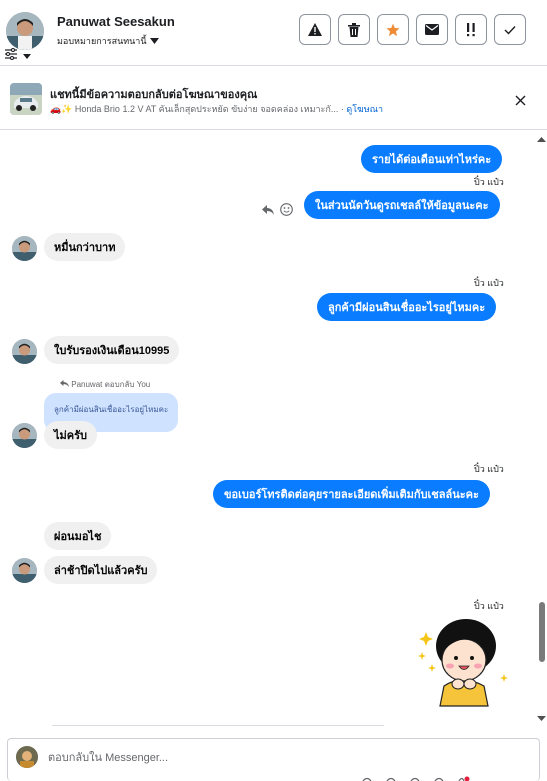 The height and width of the screenshot is (781, 547). Describe the element at coordinates (286, 209) in the screenshot. I see `emoji-reaction-icon` at that location.